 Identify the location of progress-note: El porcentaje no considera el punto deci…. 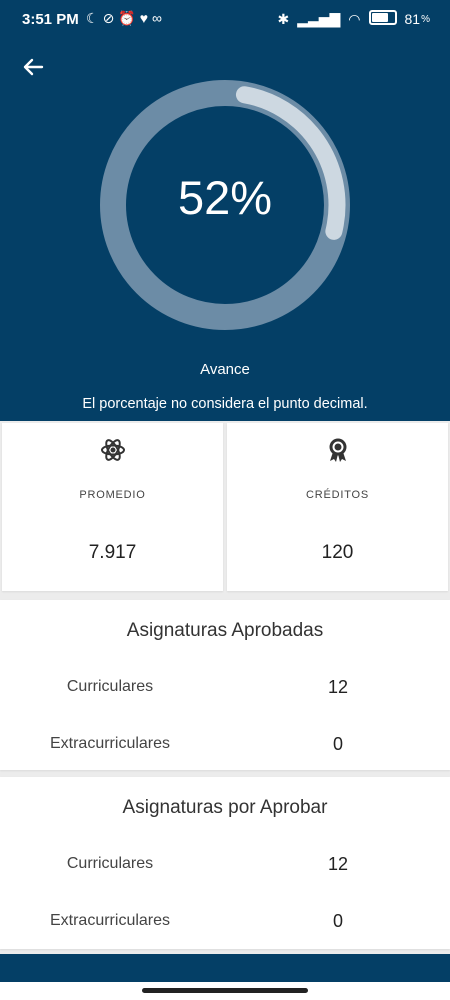
(225, 404).